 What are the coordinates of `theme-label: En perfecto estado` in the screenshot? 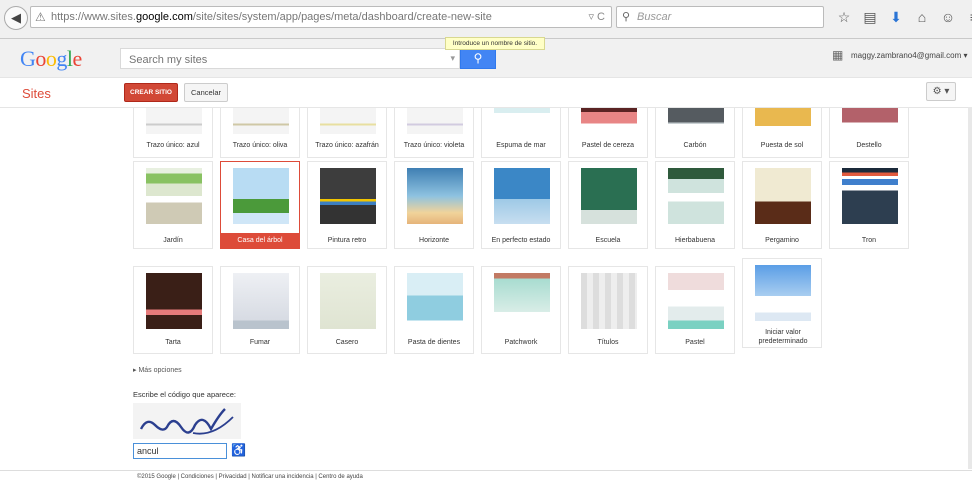 It's located at (521, 240).